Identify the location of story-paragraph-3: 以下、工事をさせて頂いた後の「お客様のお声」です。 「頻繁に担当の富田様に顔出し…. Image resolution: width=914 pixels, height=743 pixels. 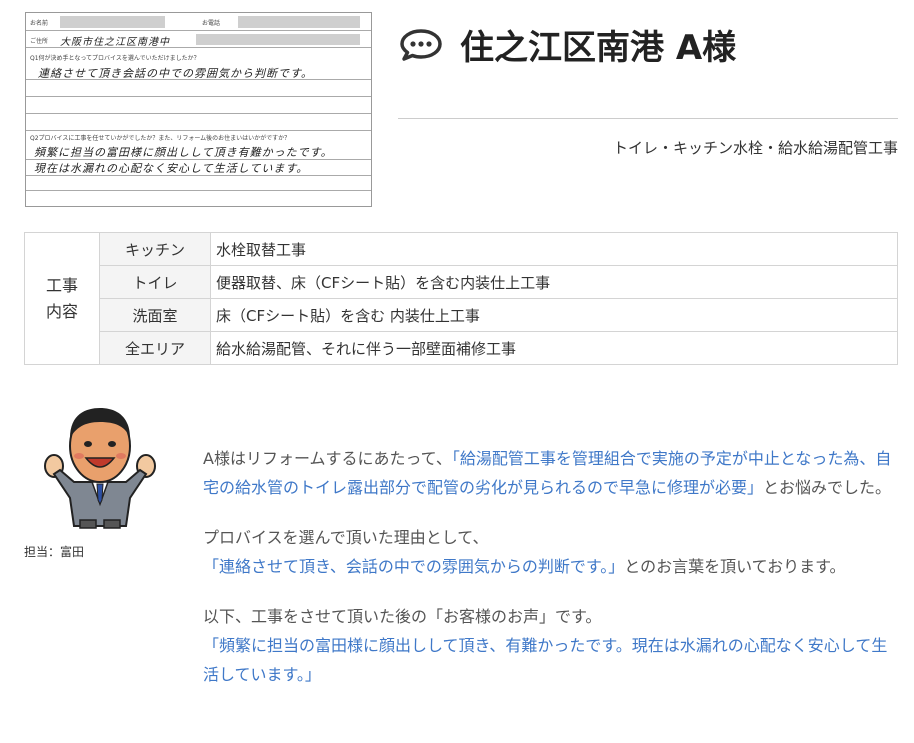
(550, 645).